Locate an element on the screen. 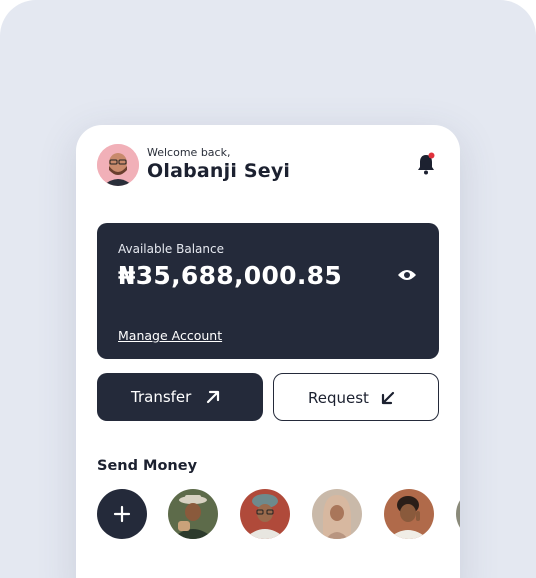 Image resolution: width=536 pixels, height=578 pixels. balance-amount: ₦35,688,000.85 is located at coordinates (230, 275).